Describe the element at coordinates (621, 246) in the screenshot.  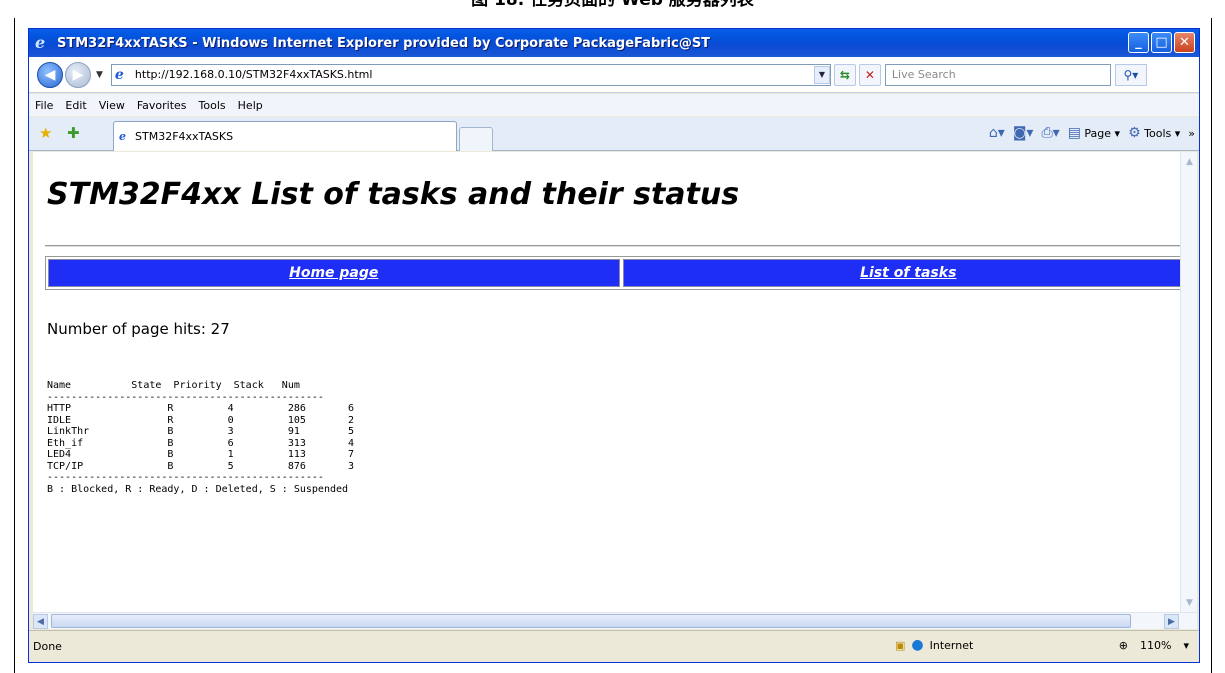
I see `horizontal-rule` at that location.